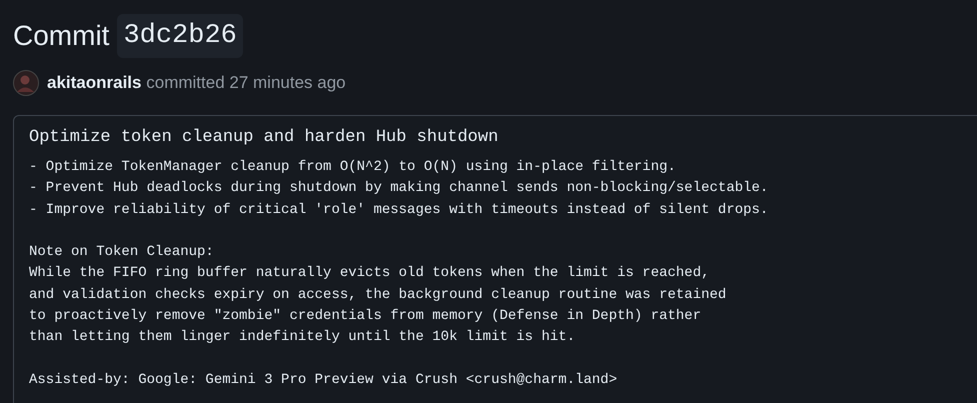  I want to click on commit-title: Optimize token cleanup and harden Hub shutdown, so click(264, 137).